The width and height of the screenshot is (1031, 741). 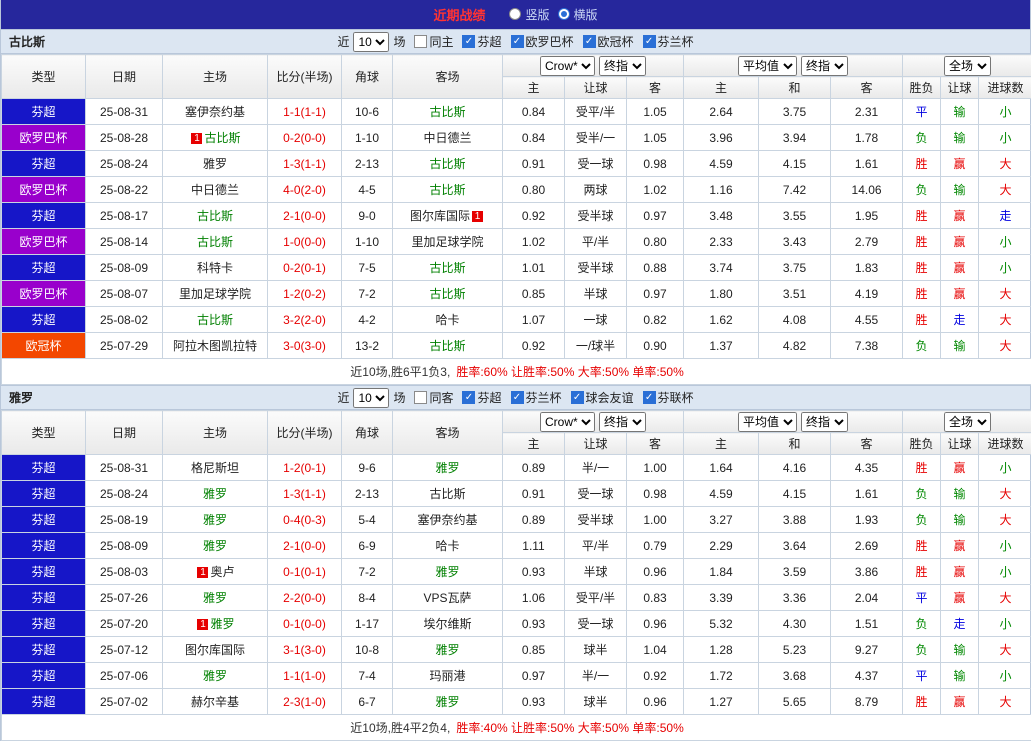 I want to click on crown-odds: 0.79, so click(x=655, y=546).